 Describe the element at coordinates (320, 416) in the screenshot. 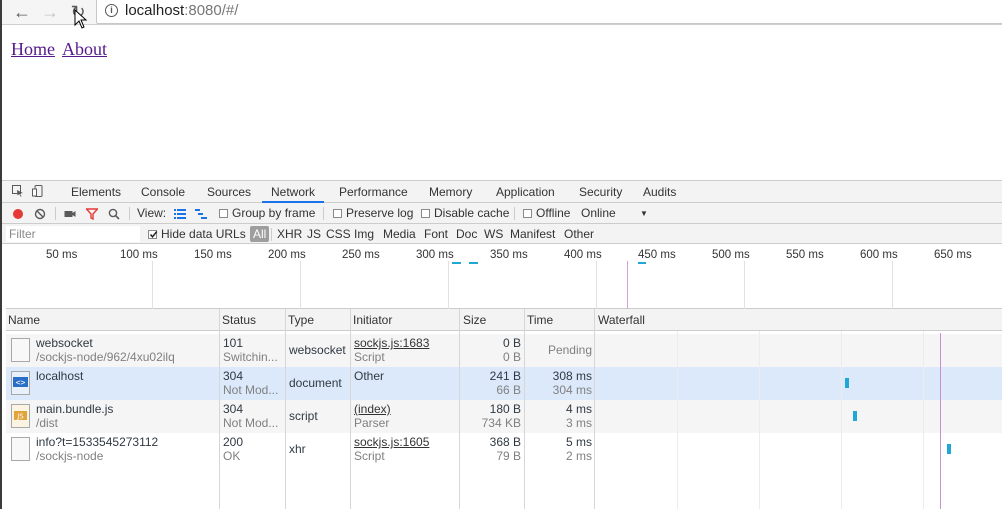

I see `request-type: script` at that location.